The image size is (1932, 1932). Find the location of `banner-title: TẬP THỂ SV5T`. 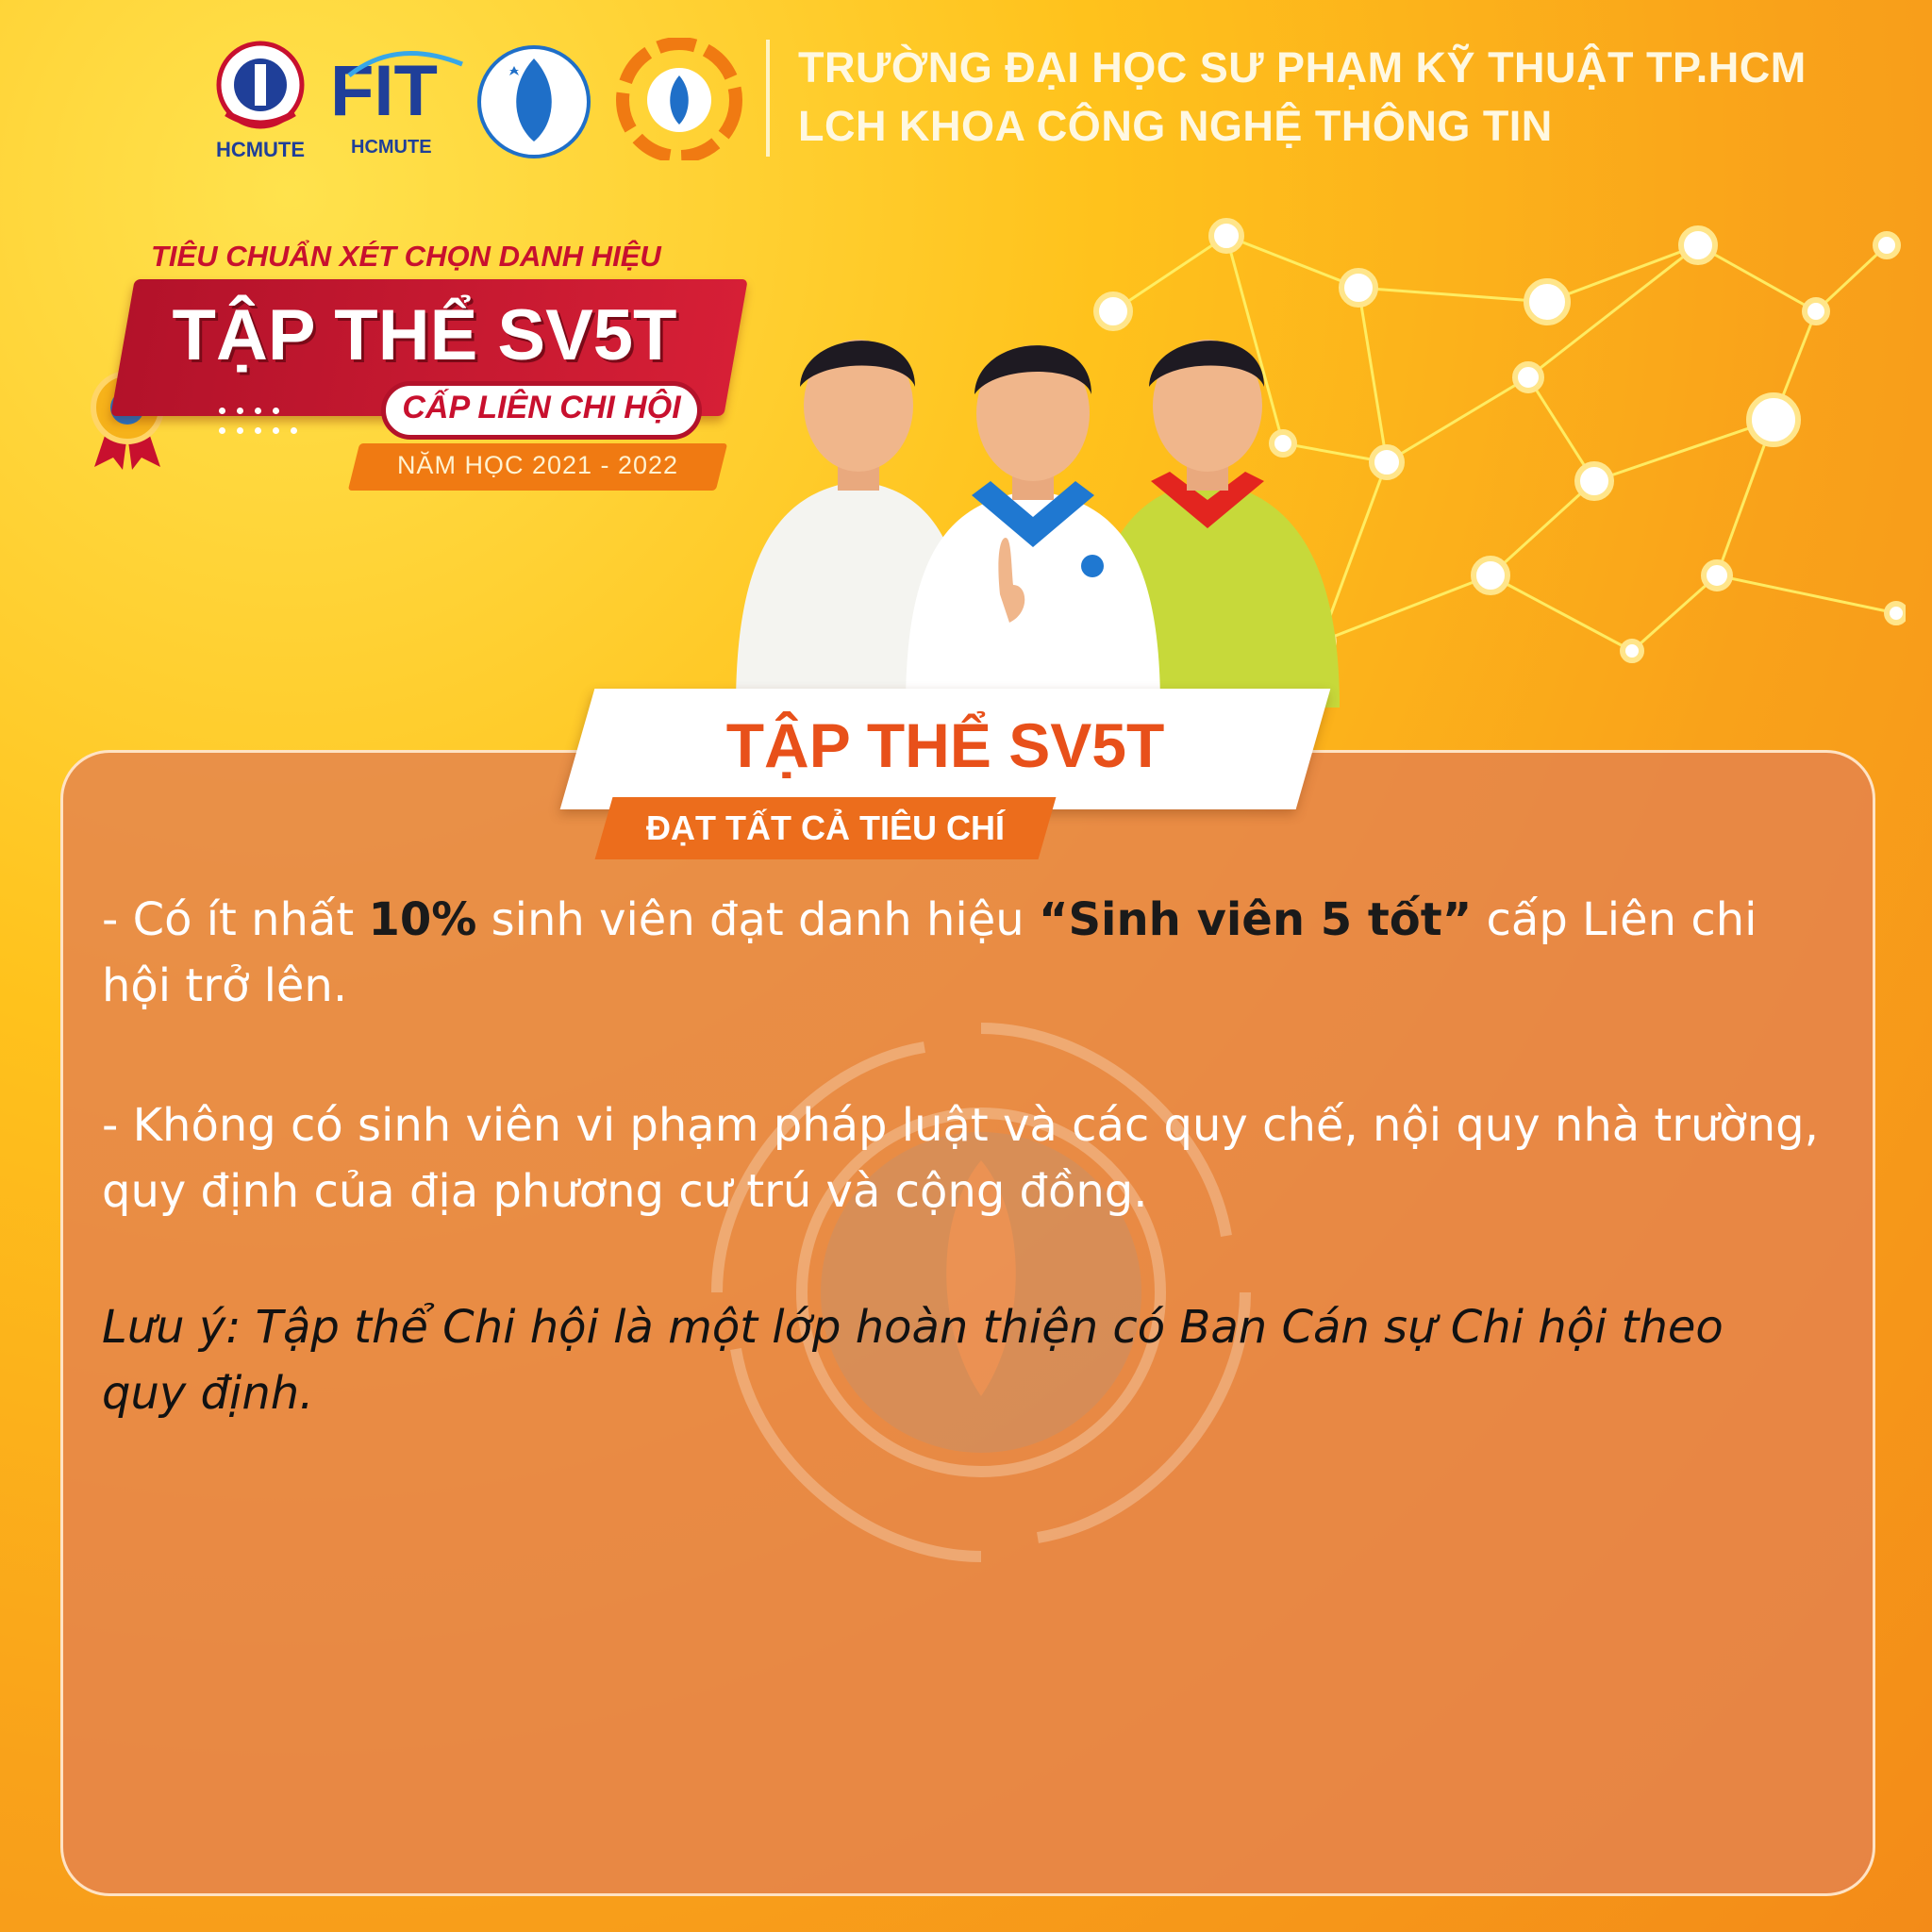

banner-title: TẬP THỂ SV5T is located at coordinates (424, 335).